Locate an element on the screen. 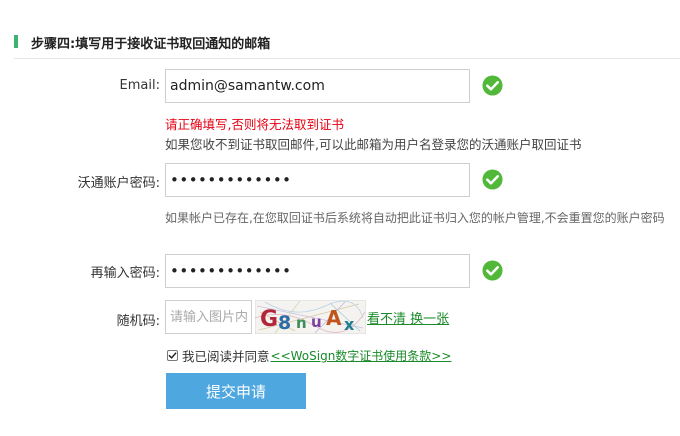 This screenshot has width=680, height=436. captcha-image: G 8 n u A x is located at coordinates (310, 317).